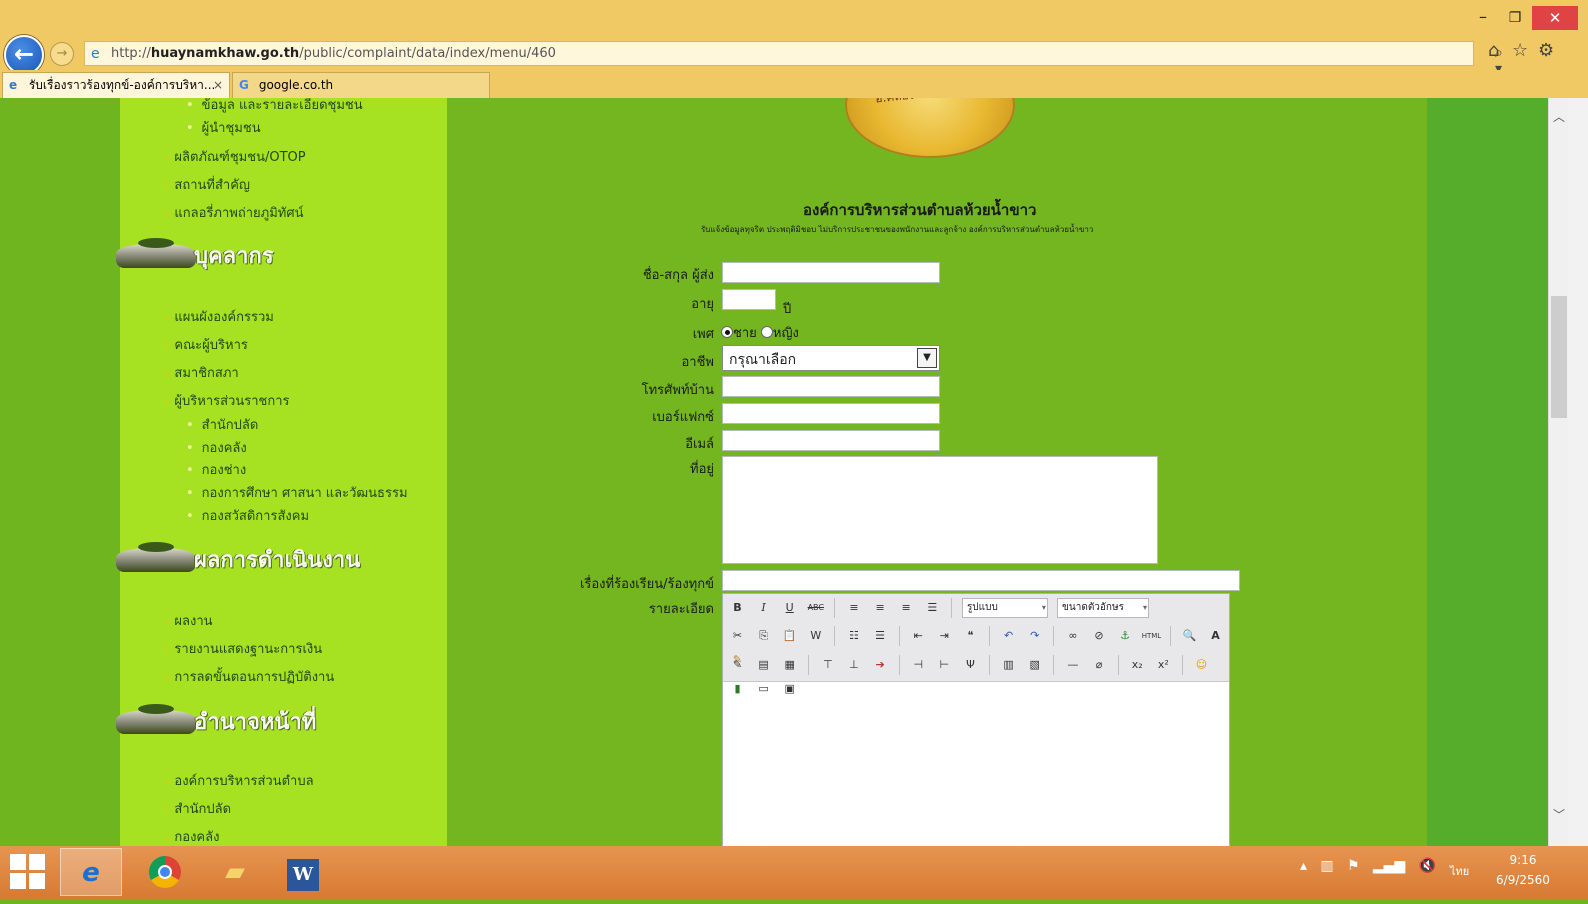 Image resolution: width=1588 pixels, height=904 pixels. I want to click on paste-word-icon: W, so click(815, 636).